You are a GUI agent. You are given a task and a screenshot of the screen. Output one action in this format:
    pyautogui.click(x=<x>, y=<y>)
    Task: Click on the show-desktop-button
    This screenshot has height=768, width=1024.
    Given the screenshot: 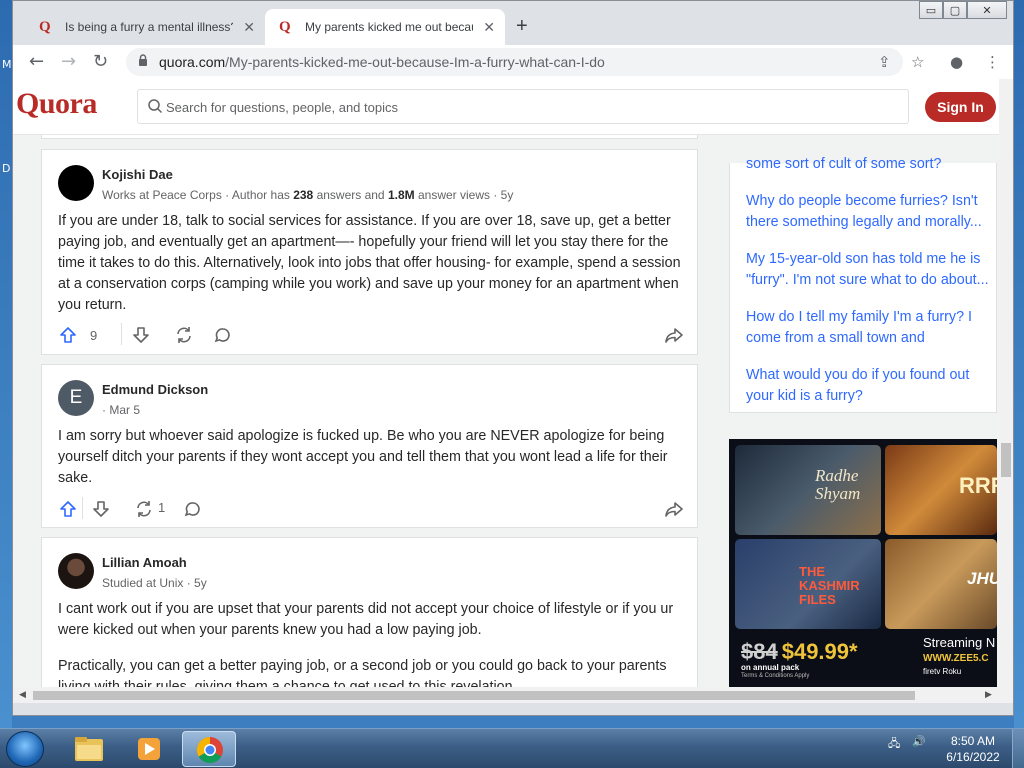 What is the action you would take?
    pyautogui.click(x=1018, y=748)
    